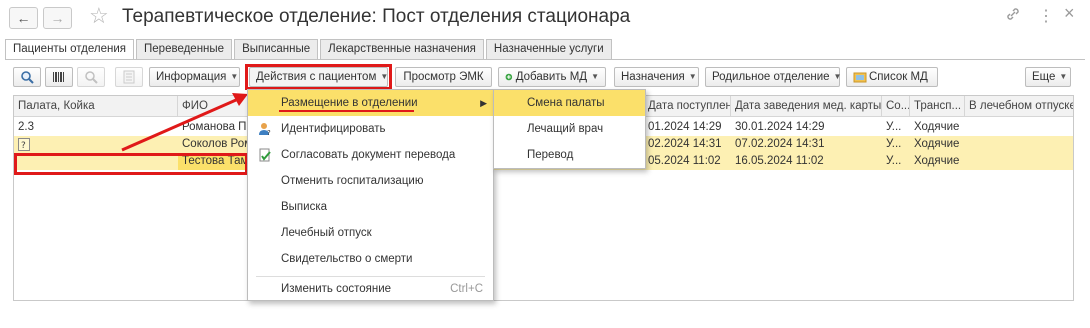 The image size is (1090, 328). Describe the element at coordinates (346, 111) in the screenshot. I see `annotation-underline` at that location.